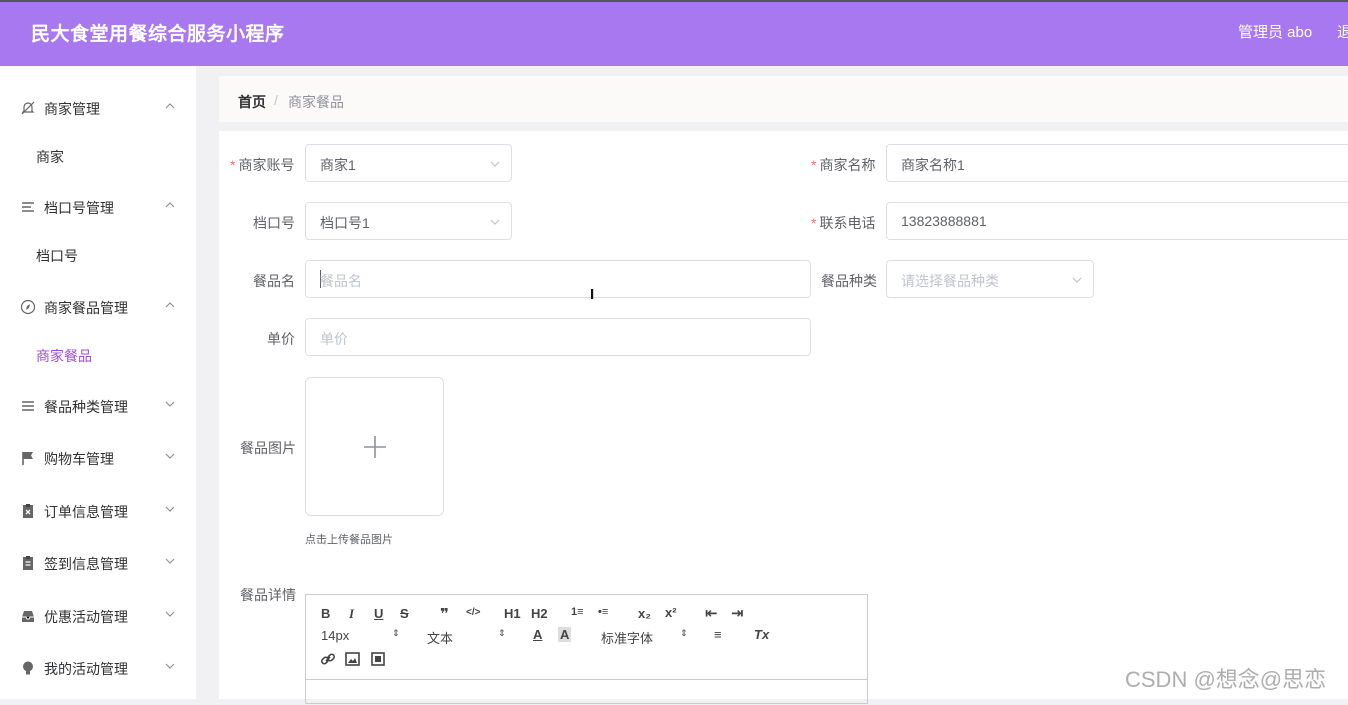 The width and height of the screenshot is (1348, 705). Describe the element at coordinates (28, 307) in the screenshot. I see `compass-icon` at that location.